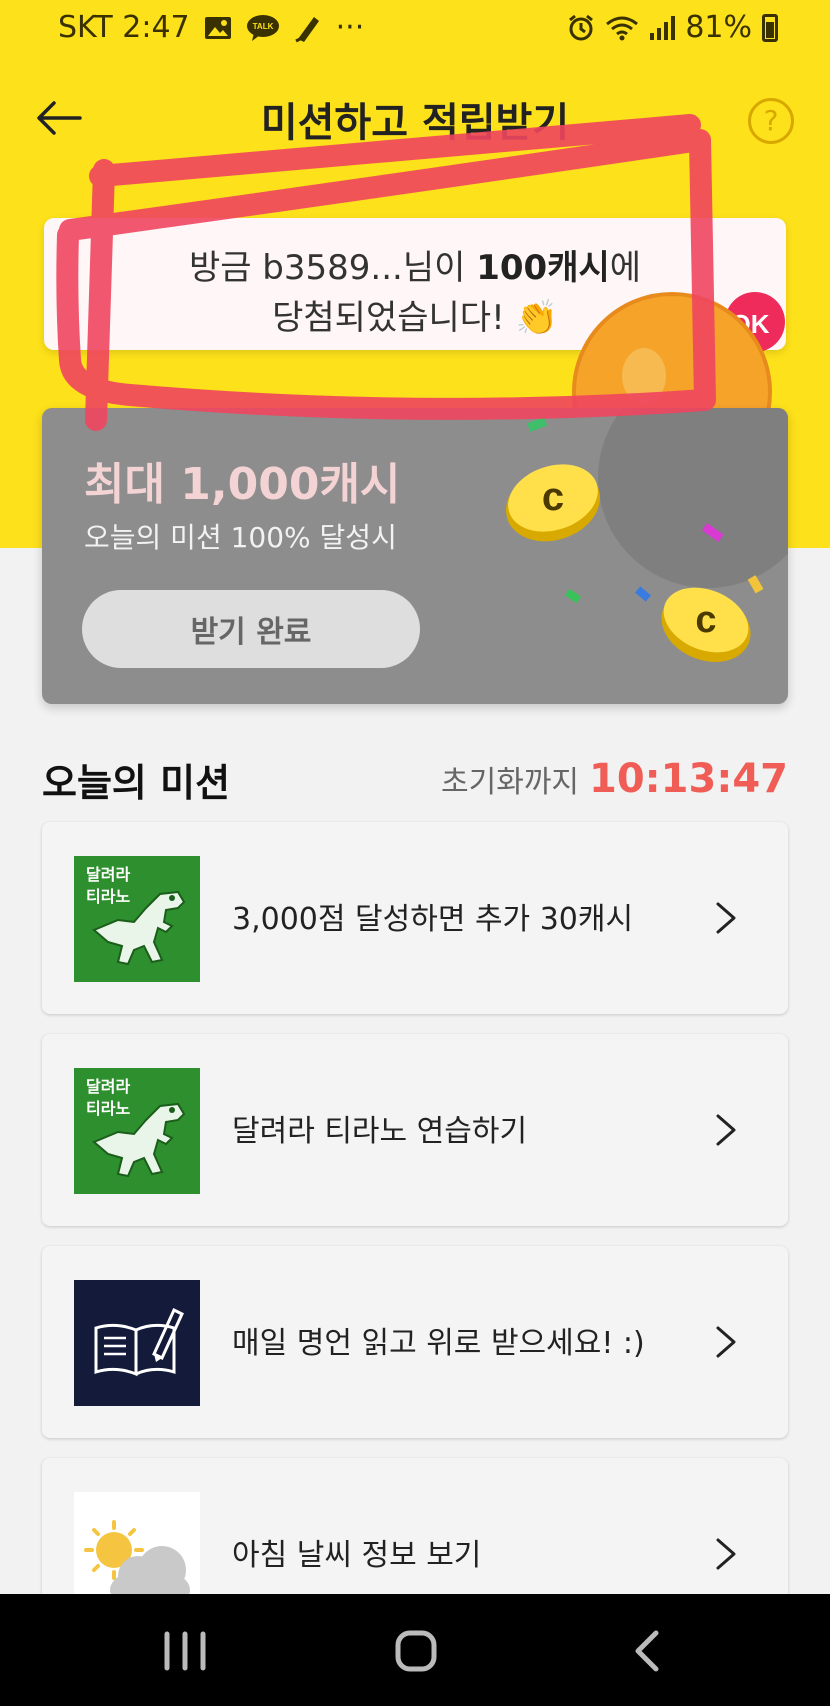 The width and height of the screenshot is (830, 1706). Describe the element at coordinates (251, 629) in the screenshot. I see `claim-complete-button: 받기 완료` at that location.